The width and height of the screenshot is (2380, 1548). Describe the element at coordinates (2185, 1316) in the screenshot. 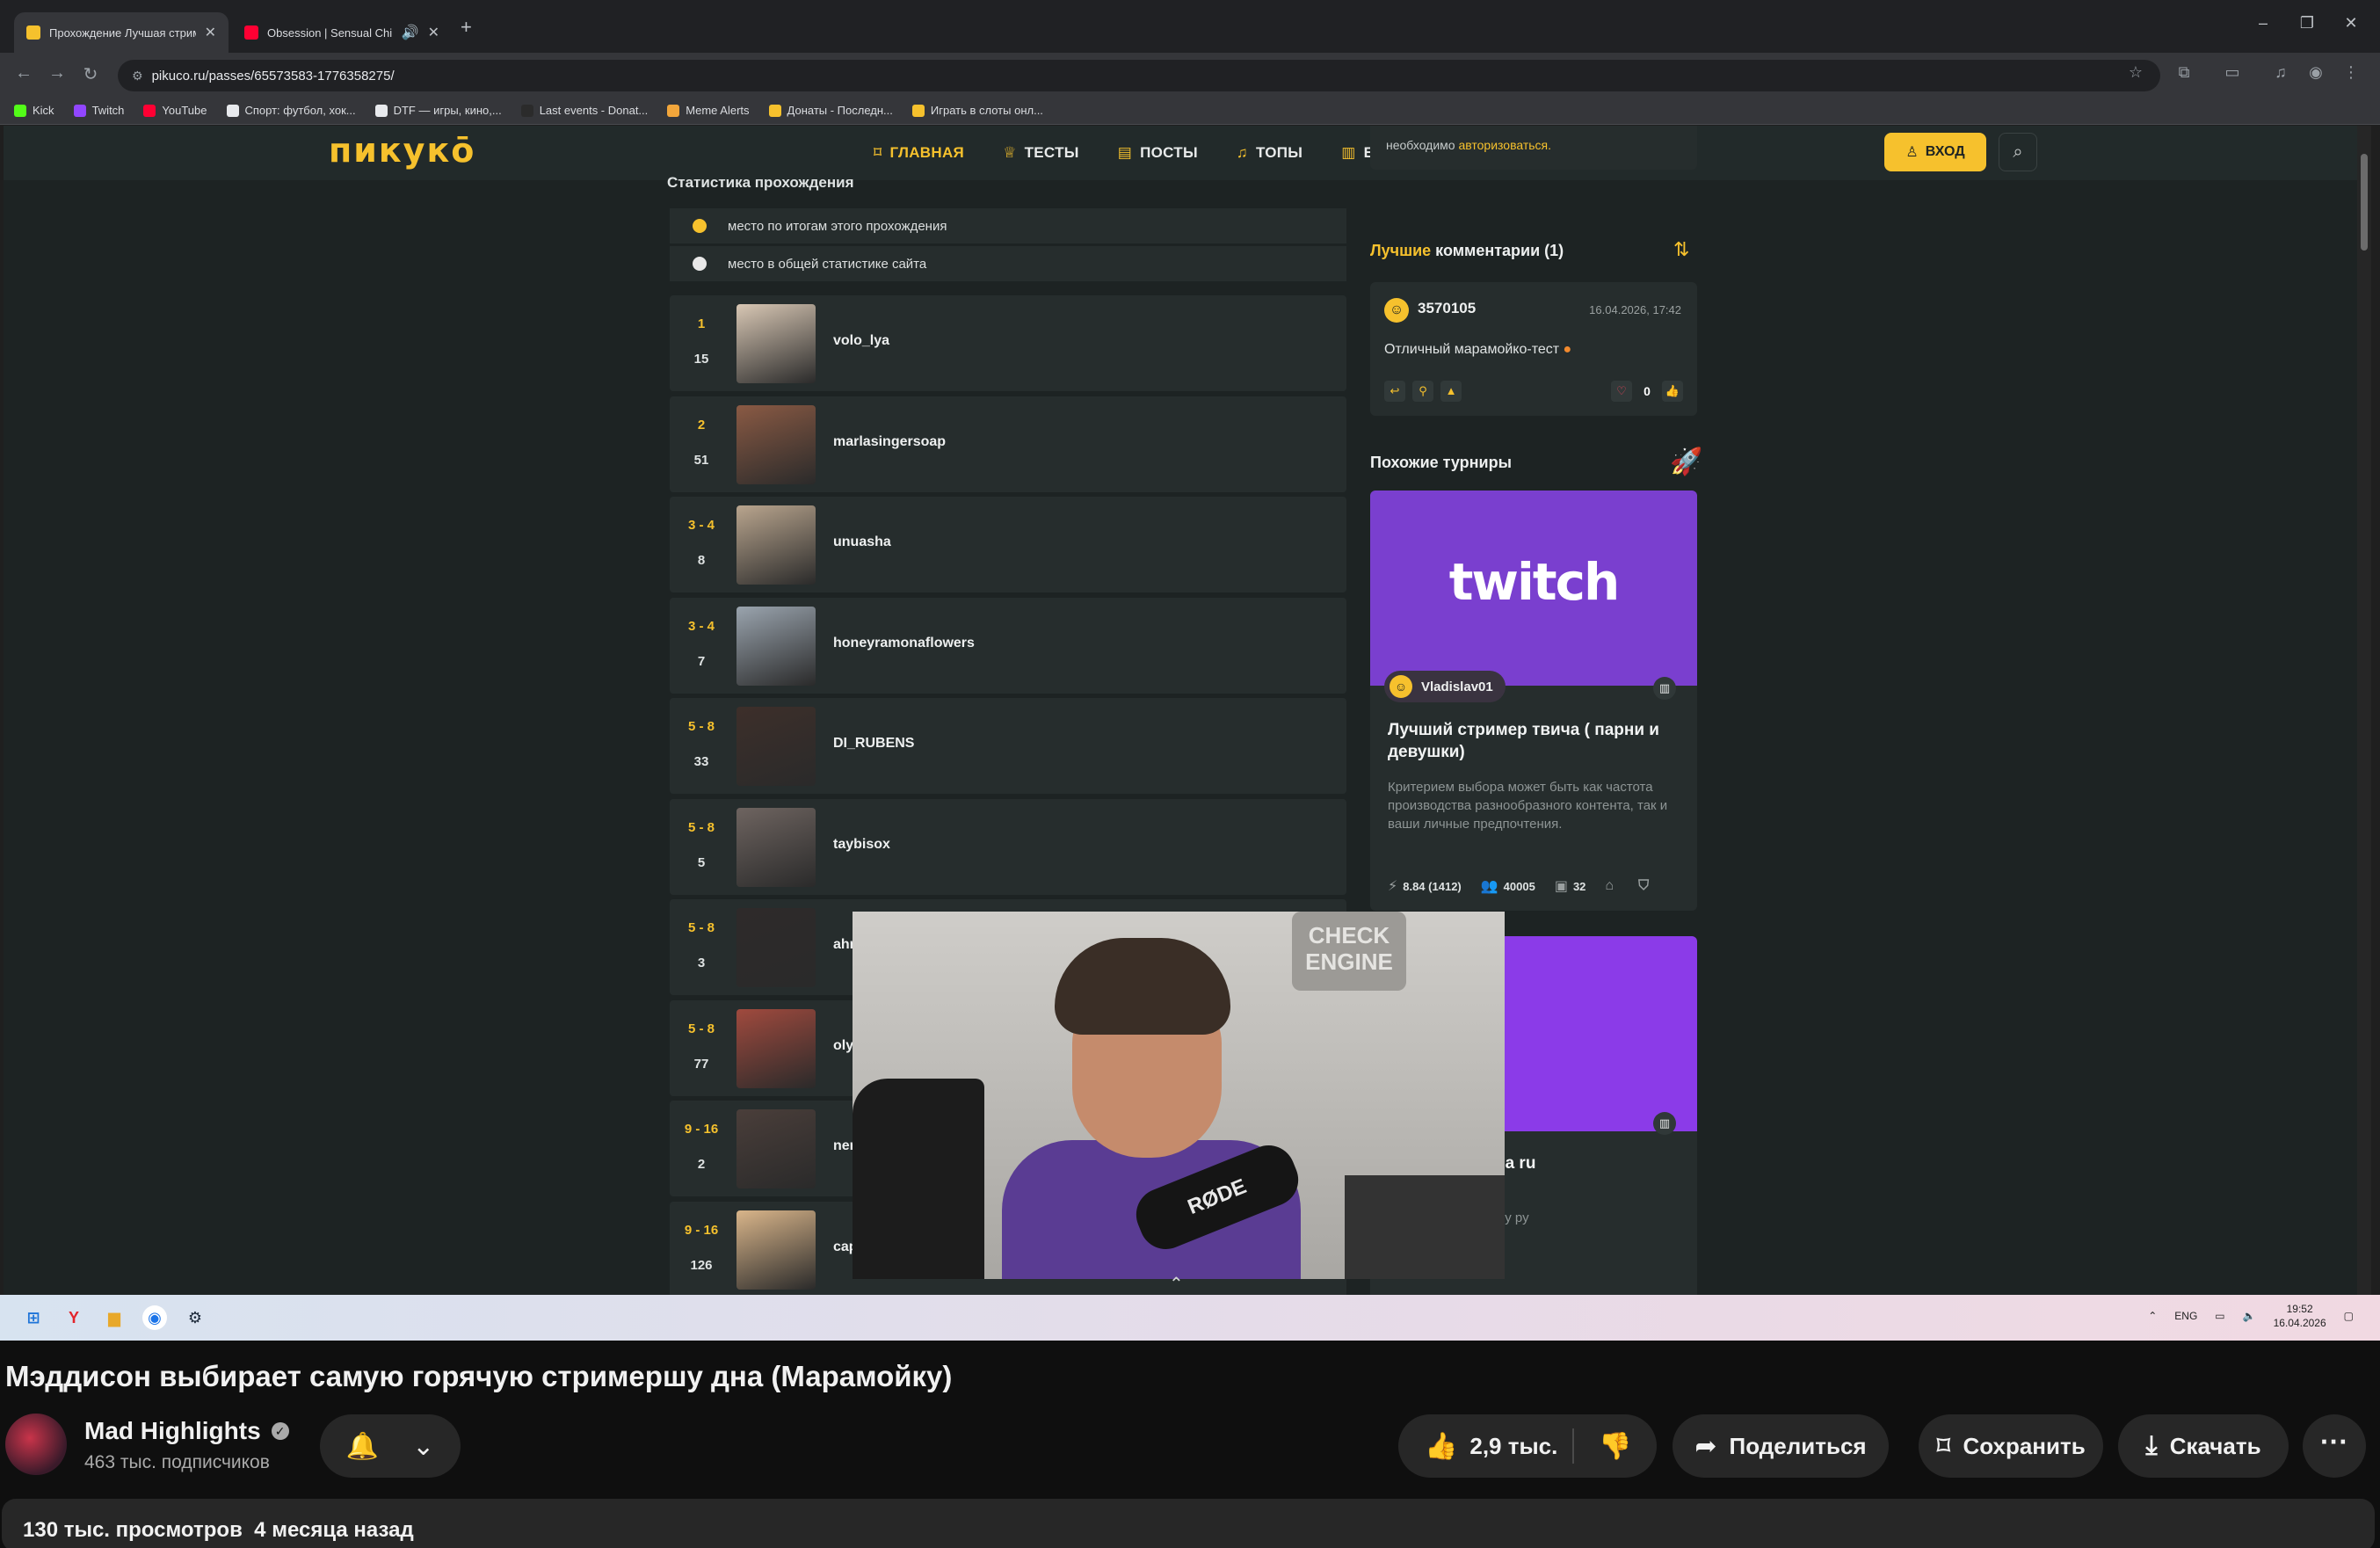

I see `language-indicator: ENG` at that location.